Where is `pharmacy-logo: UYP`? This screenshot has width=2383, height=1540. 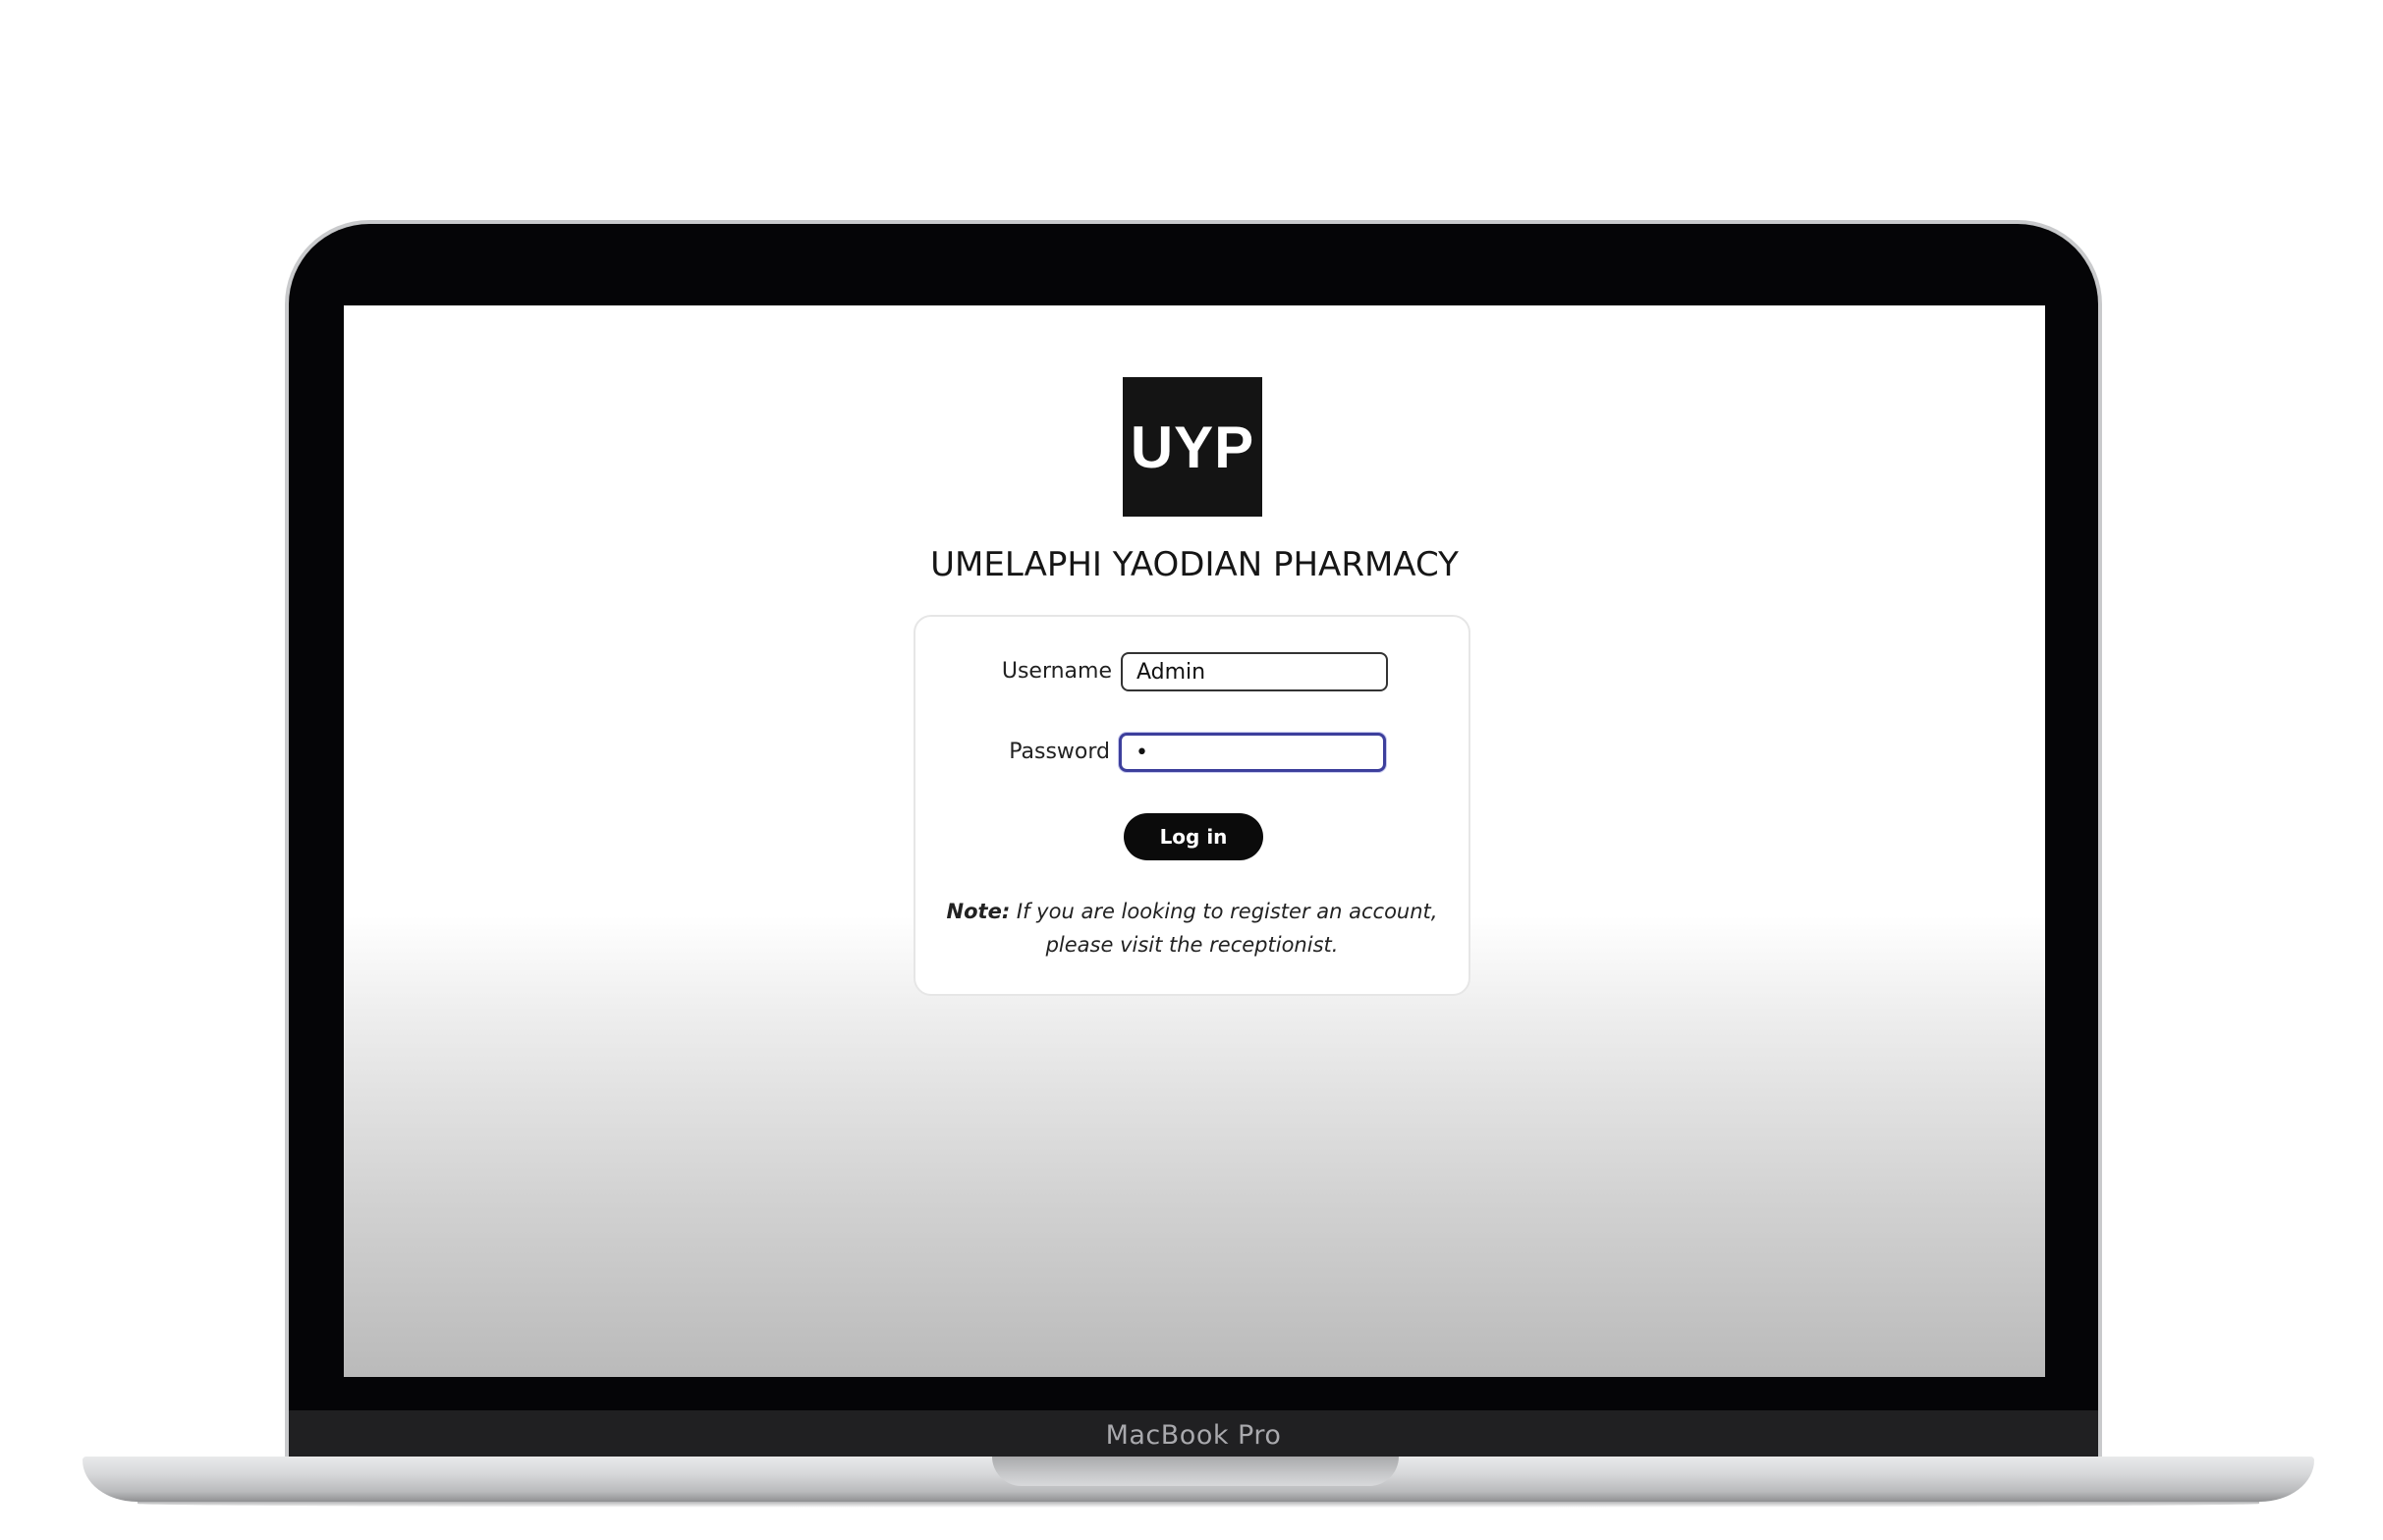 pharmacy-logo: UYP is located at coordinates (1192, 447).